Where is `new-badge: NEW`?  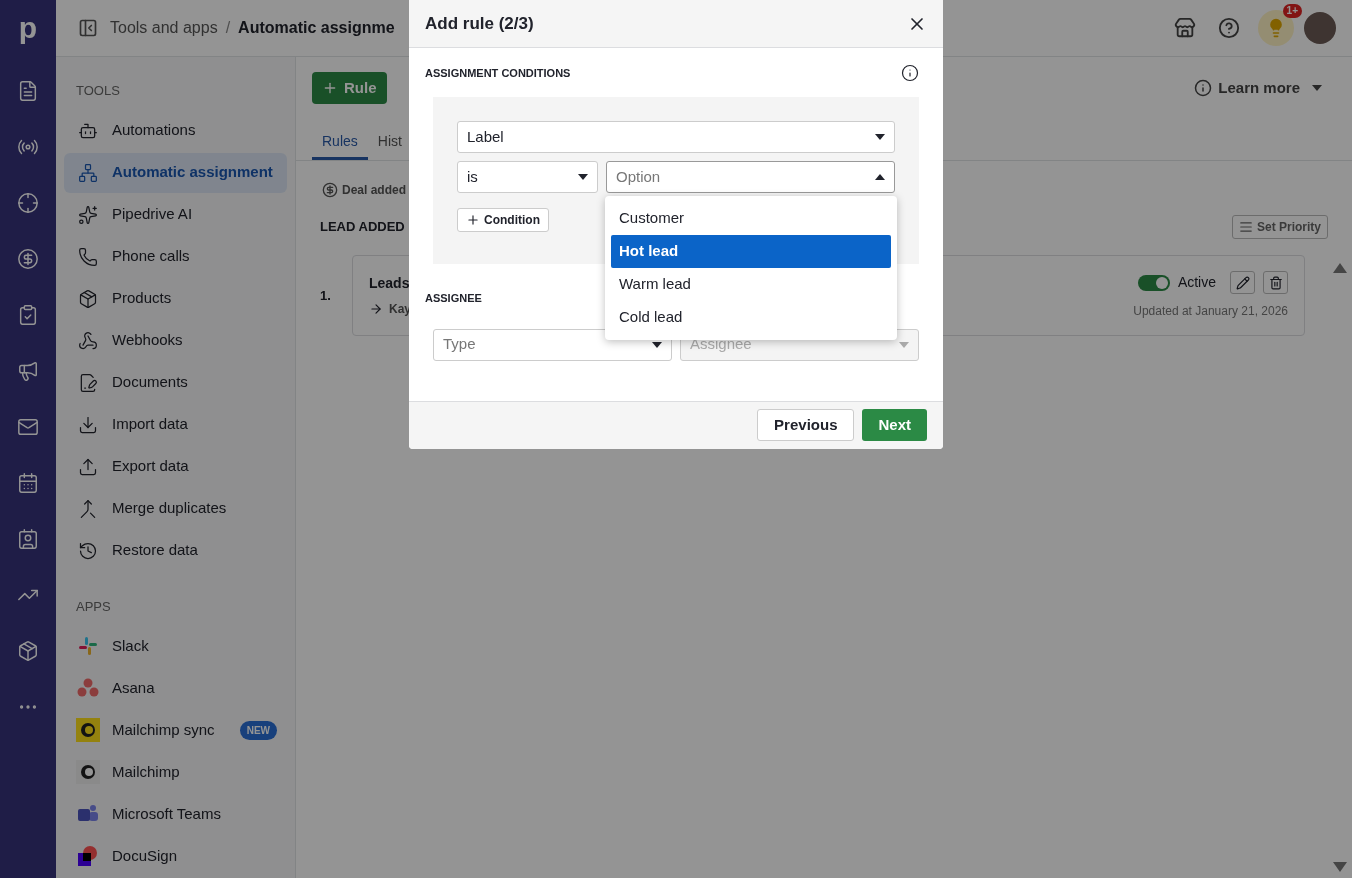
new-badge: NEW is located at coordinates (258, 730).